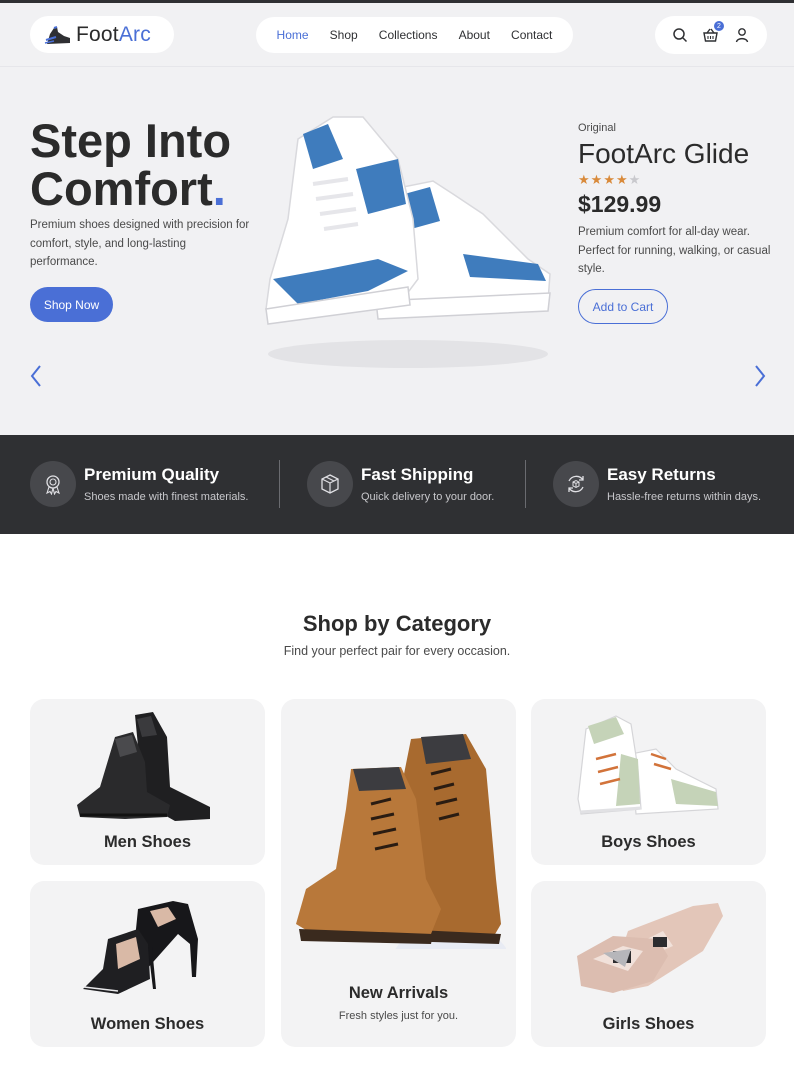  I want to click on nav-about: About, so click(474, 35).